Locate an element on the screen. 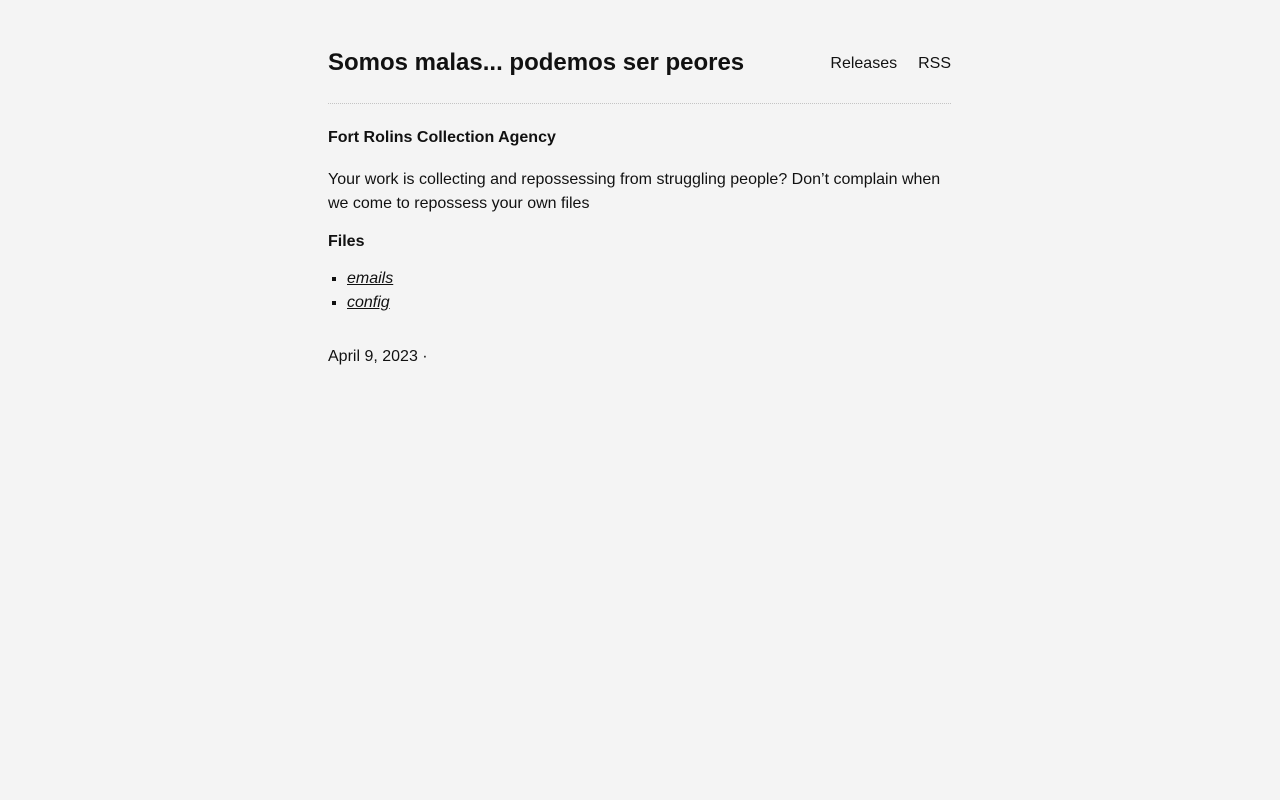 This screenshot has width=1280, height=800. list-item: config is located at coordinates (649, 303).